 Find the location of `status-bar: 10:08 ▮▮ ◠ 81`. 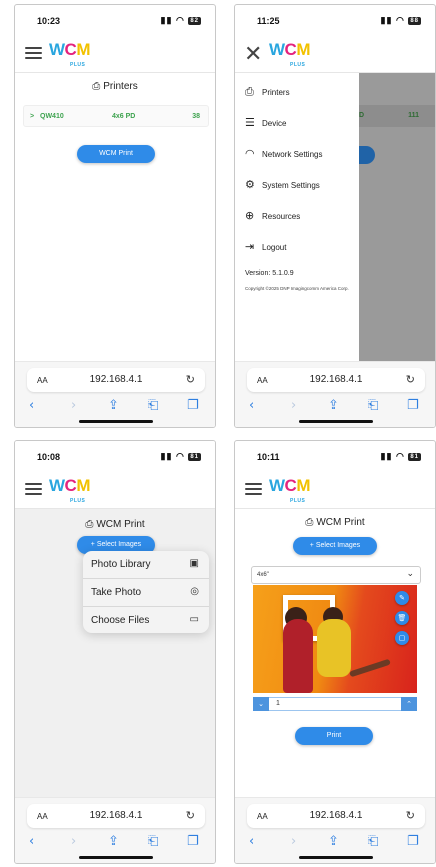

status-bar: 10:08 ▮▮ ◠ 81 is located at coordinates (115, 456).